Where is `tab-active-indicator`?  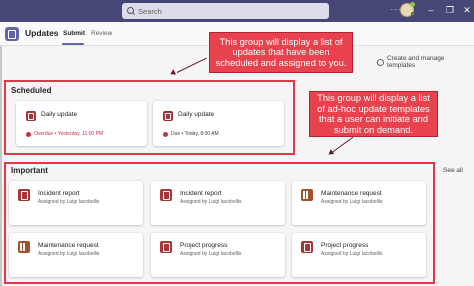
tab-active-indicator is located at coordinates (73, 44).